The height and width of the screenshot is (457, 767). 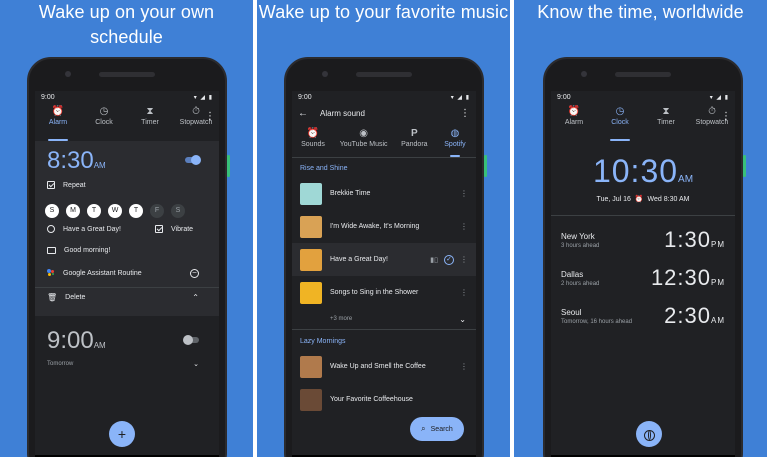 I want to click on city-info: Dallas 2 hours ahead, so click(x=580, y=278).